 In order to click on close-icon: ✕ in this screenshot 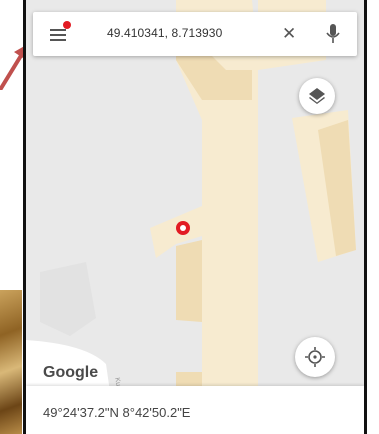, I will do `click(289, 34)`.